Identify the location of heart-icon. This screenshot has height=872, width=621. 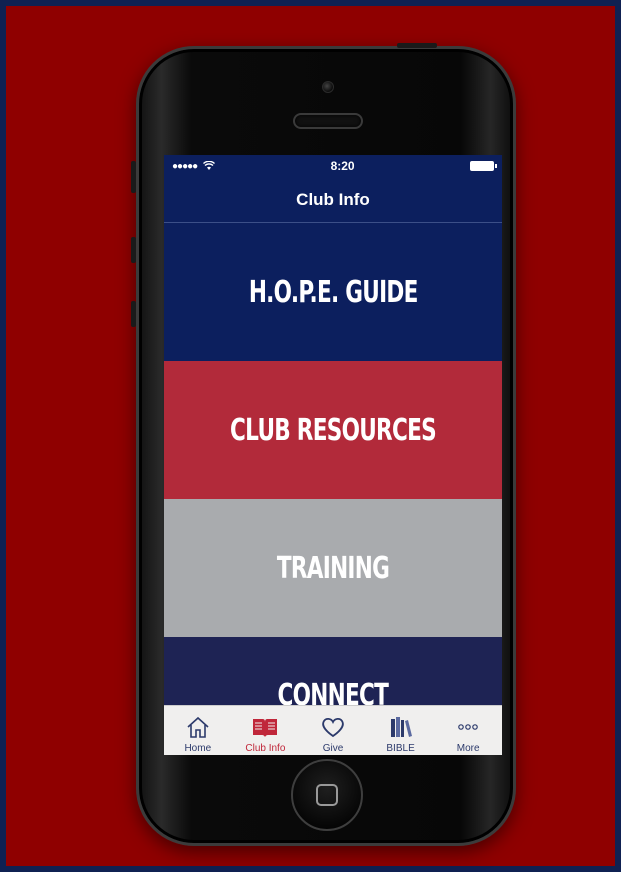
(333, 727).